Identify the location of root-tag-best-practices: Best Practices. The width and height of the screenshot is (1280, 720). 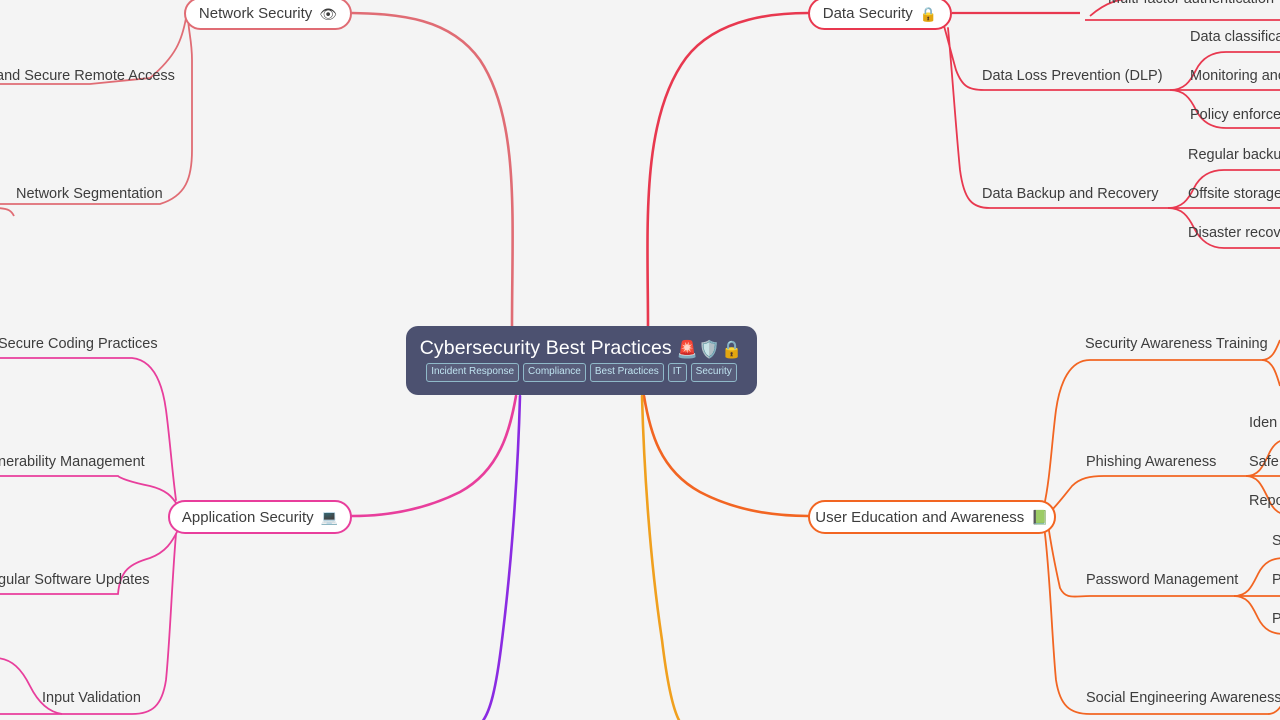
(626, 372).